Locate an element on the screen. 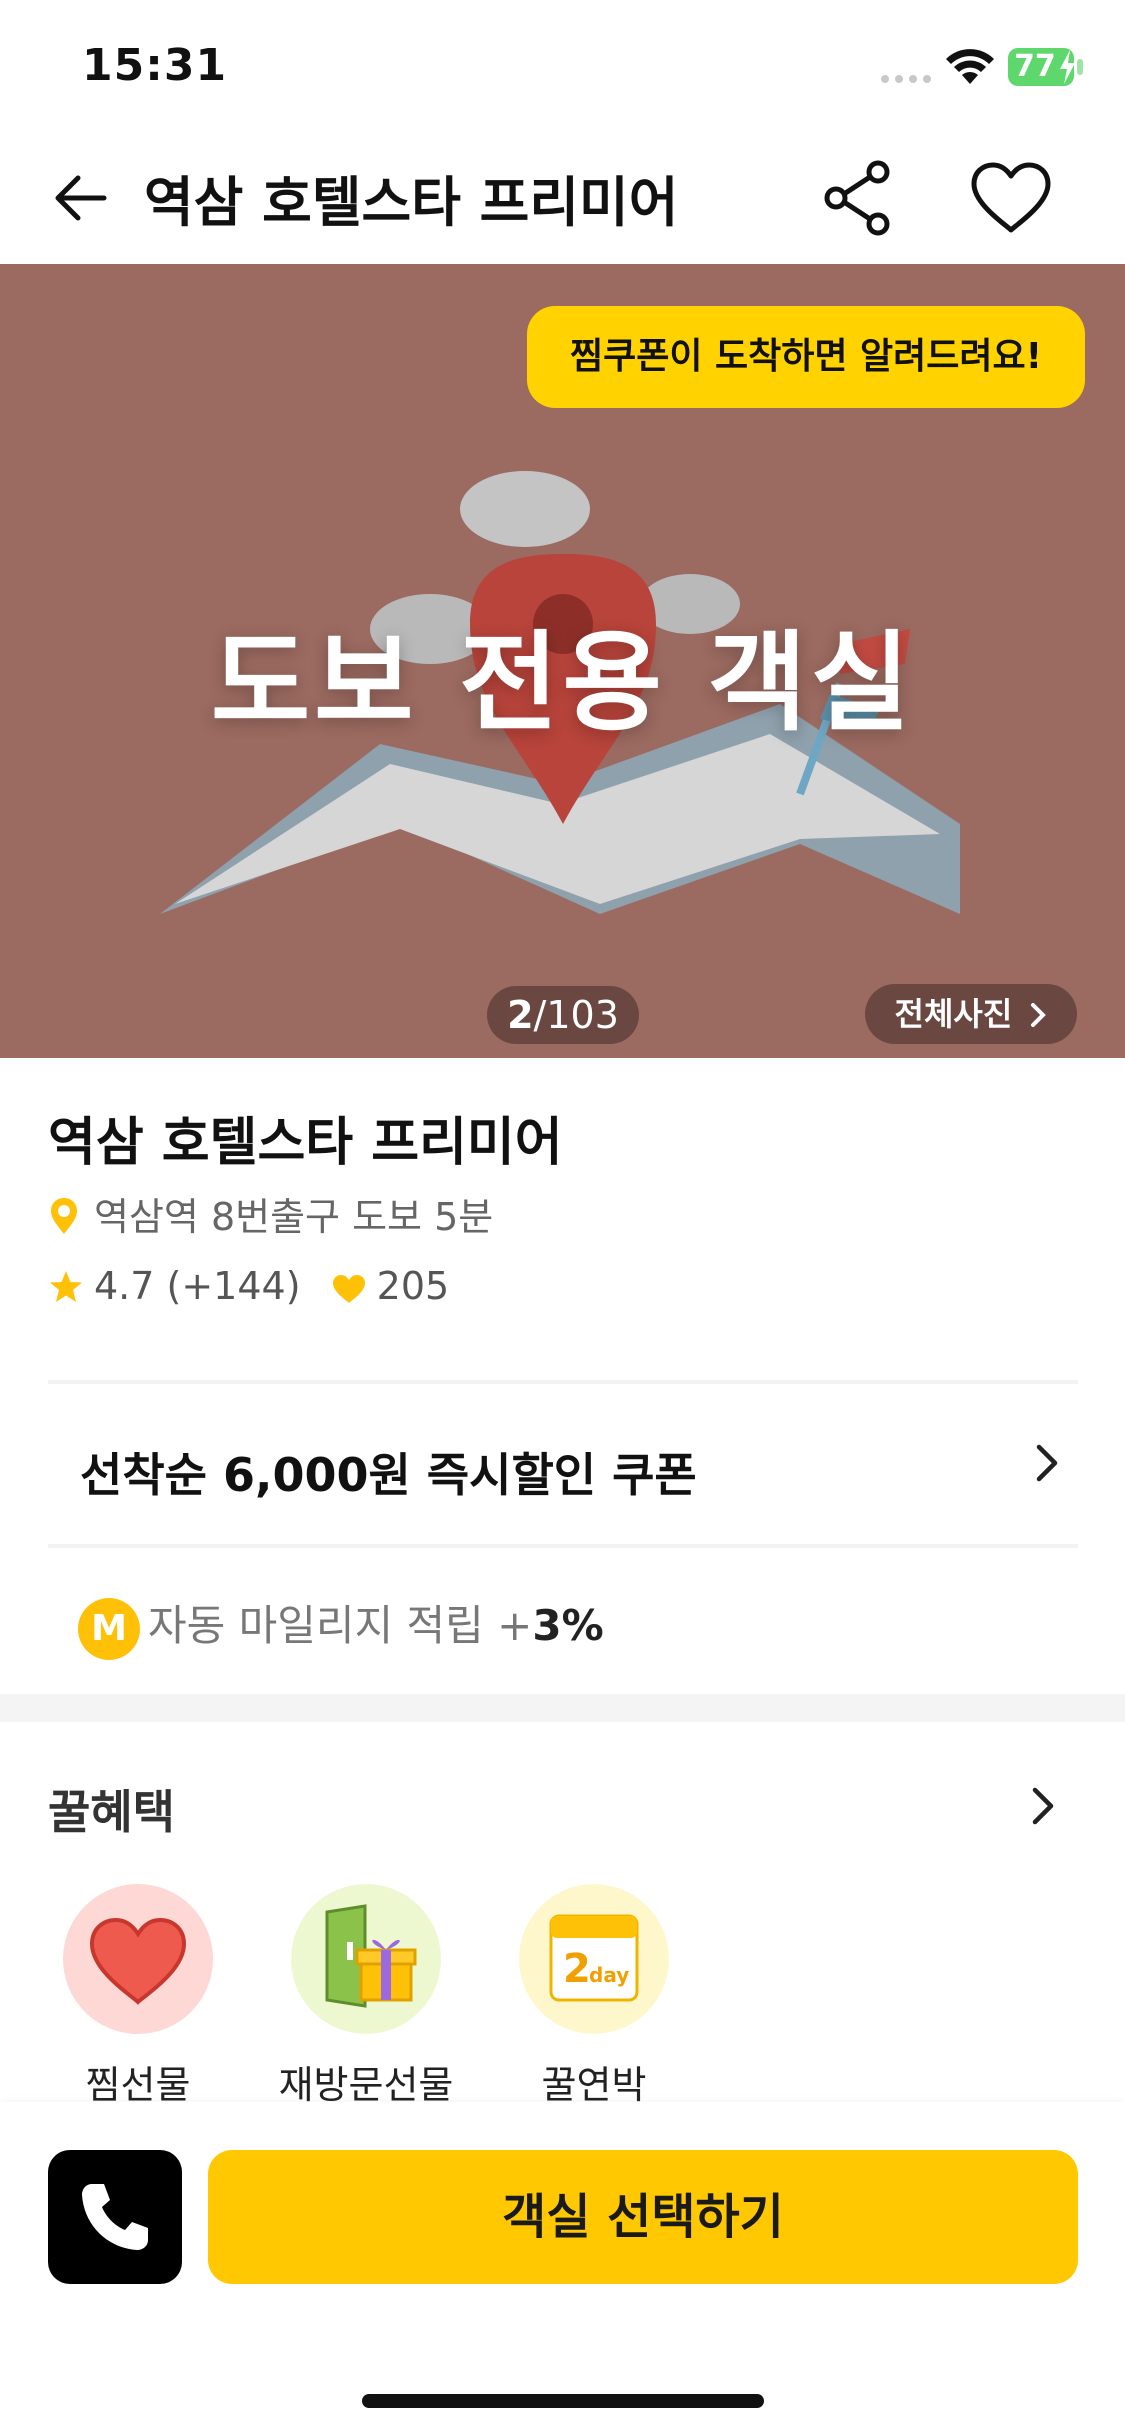 Image resolution: width=1125 pixels, height=2436 pixels. calendar-icon: 2 day is located at coordinates (594, 1958).